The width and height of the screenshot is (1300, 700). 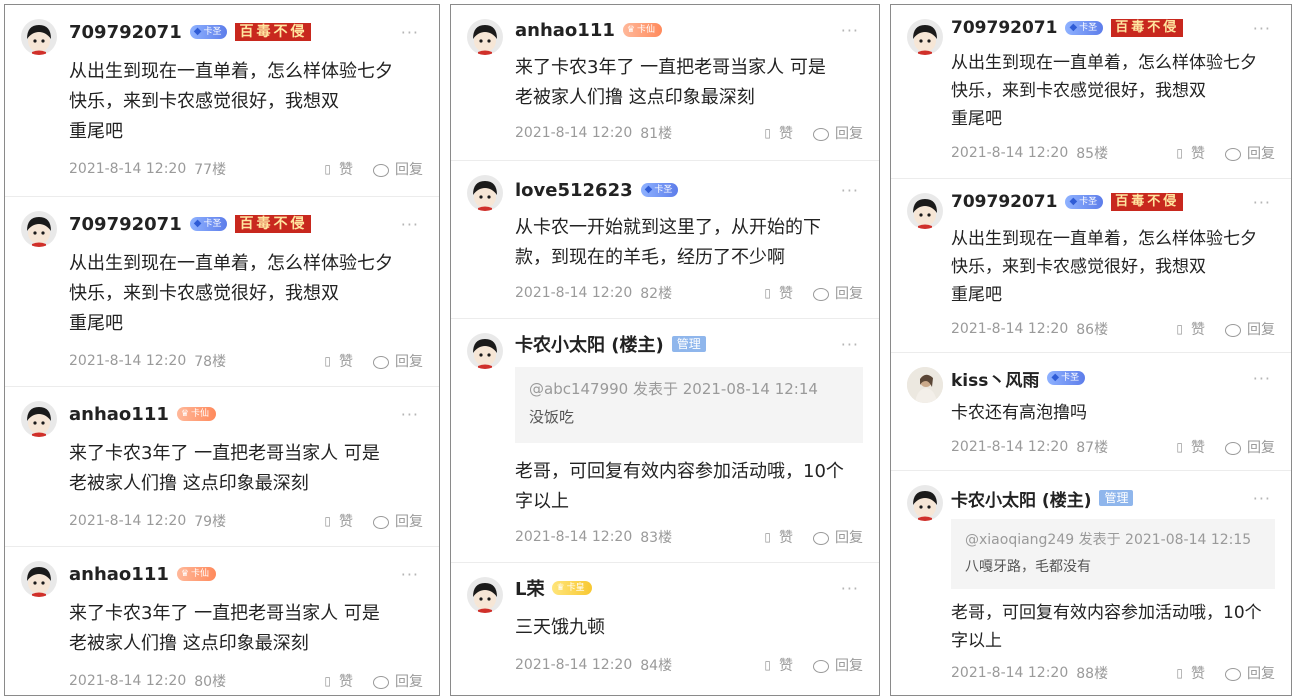 What do you see at coordinates (574, 190) in the screenshot?
I see `username: love512623` at bounding box center [574, 190].